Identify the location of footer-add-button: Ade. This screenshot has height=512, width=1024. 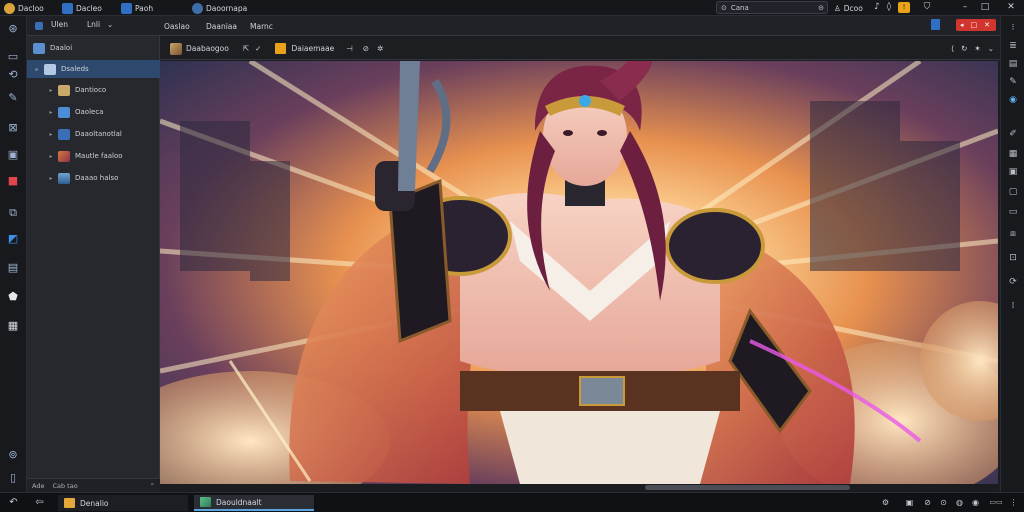
(38, 486).